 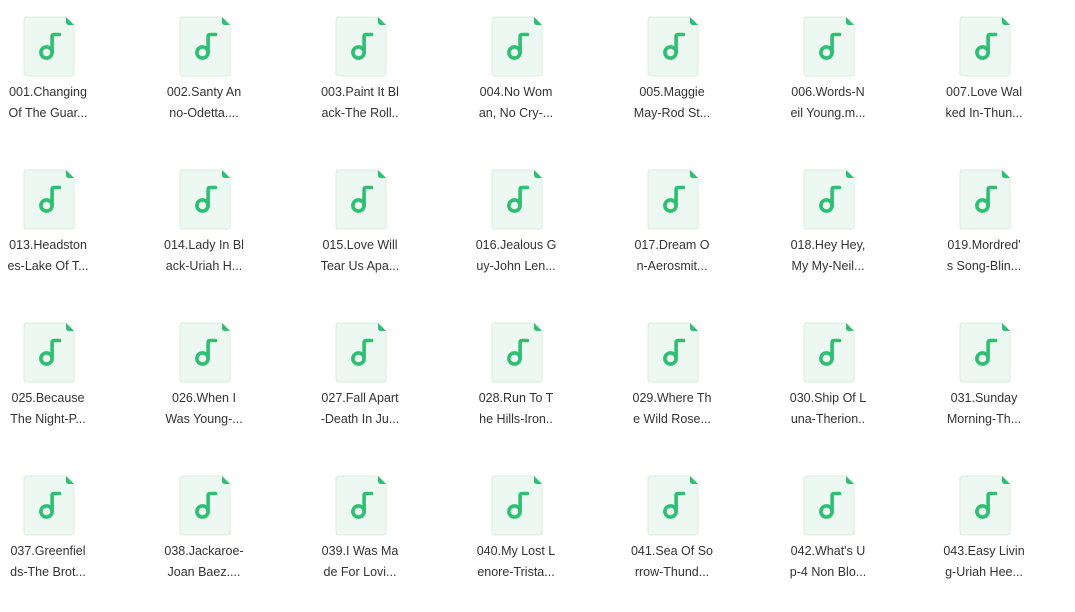 What do you see at coordinates (360, 398) in the screenshot?
I see `file-name-line-1: 027.Fall Apart` at bounding box center [360, 398].